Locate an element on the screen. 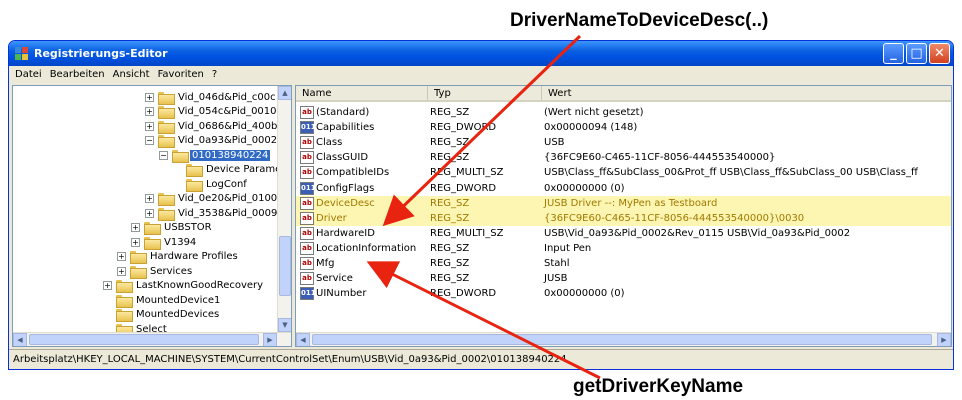 This screenshot has height=400, width=962. column-header-name: Name is located at coordinates (362, 93).